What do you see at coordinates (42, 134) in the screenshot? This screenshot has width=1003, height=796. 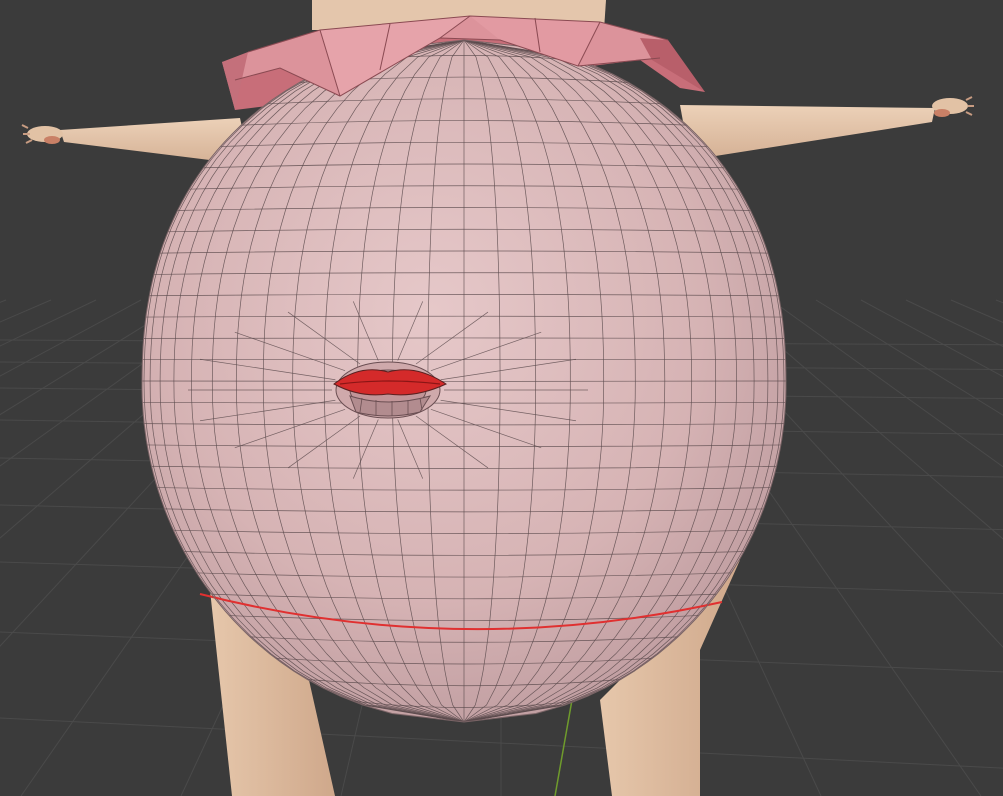 I see `left-hand` at bounding box center [42, 134].